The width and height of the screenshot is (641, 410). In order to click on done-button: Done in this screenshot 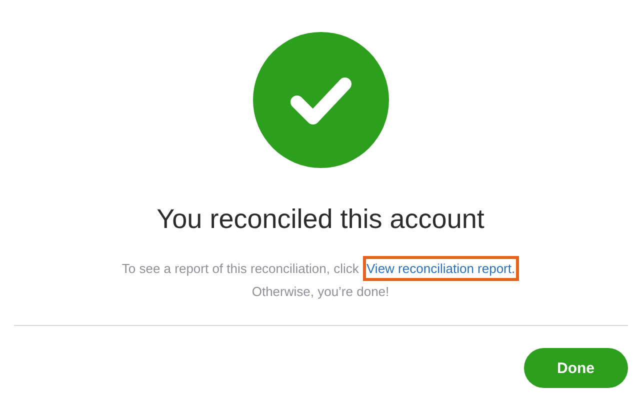, I will do `click(576, 368)`.